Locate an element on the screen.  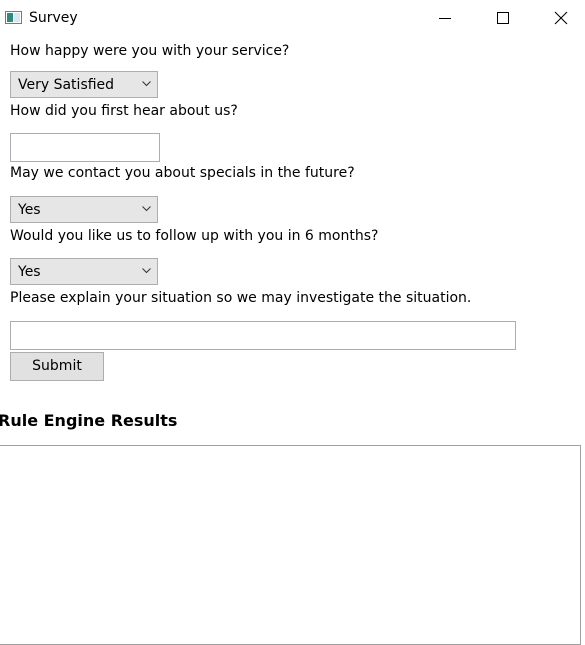
title-bar: Survey is located at coordinates (292, 18).